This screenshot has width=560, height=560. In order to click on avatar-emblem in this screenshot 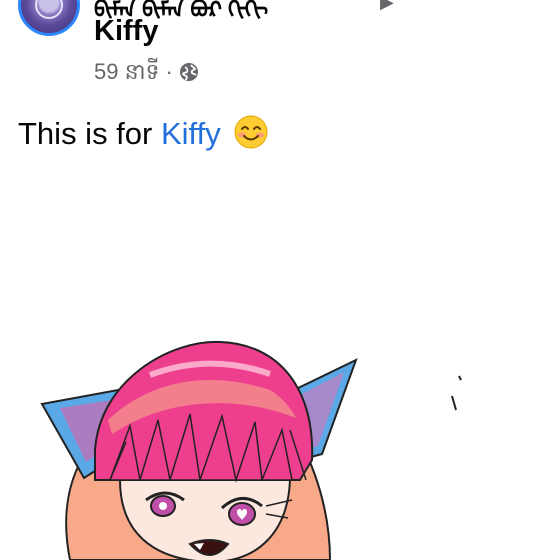, I will do `click(49, 9)`.